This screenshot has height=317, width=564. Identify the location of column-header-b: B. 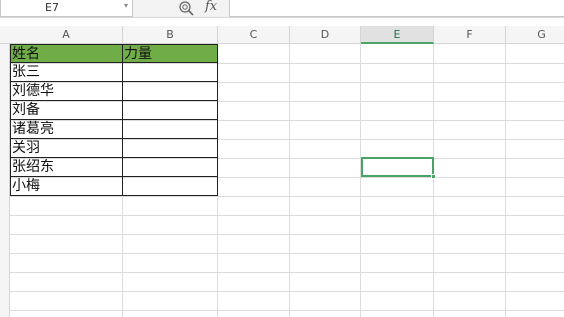
(170, 35).